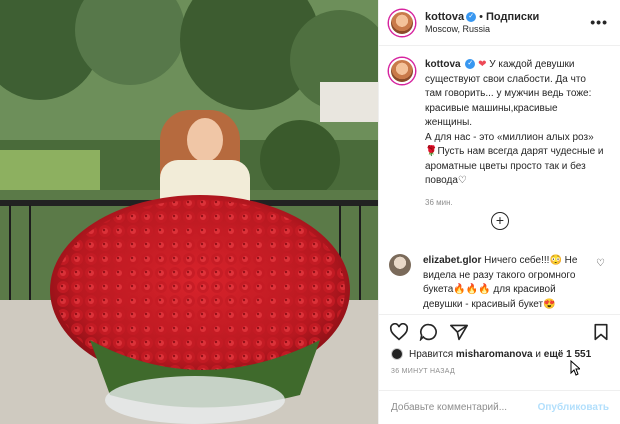  What do you see at coordinates (500, 221) in the screenshot?
I see `load-more-icon: +` at bounding box center [500, 221].